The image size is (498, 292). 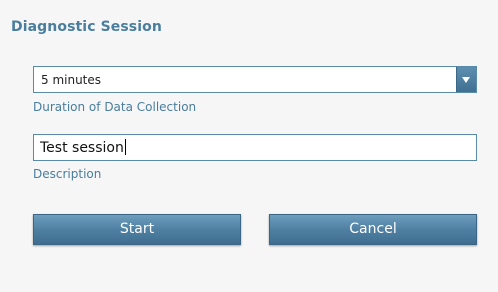 I want to click on cancel-button: Cancel, so click(x=373, y=229).